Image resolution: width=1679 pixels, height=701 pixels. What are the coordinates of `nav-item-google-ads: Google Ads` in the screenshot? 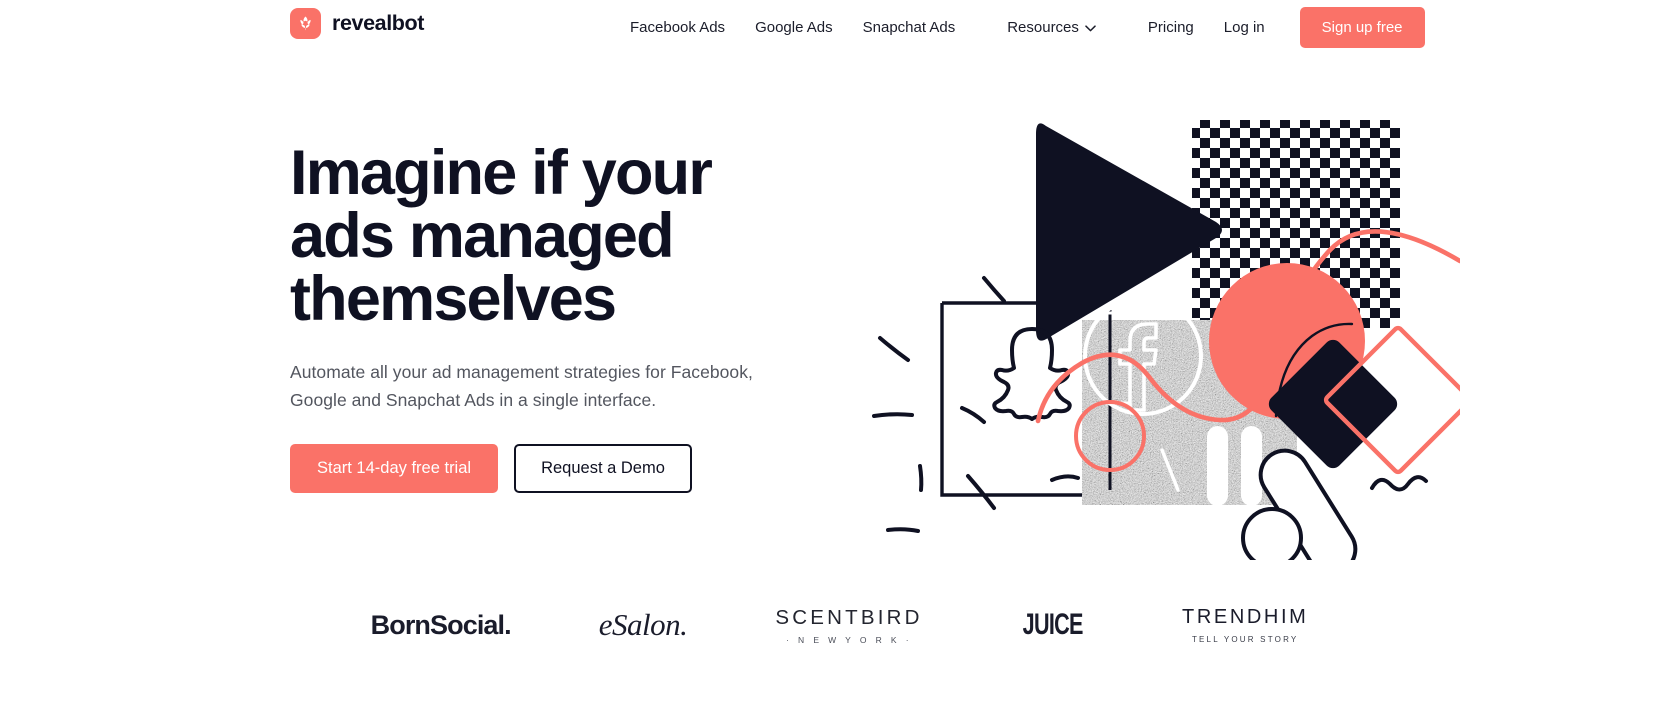 It's located at (794, 27).